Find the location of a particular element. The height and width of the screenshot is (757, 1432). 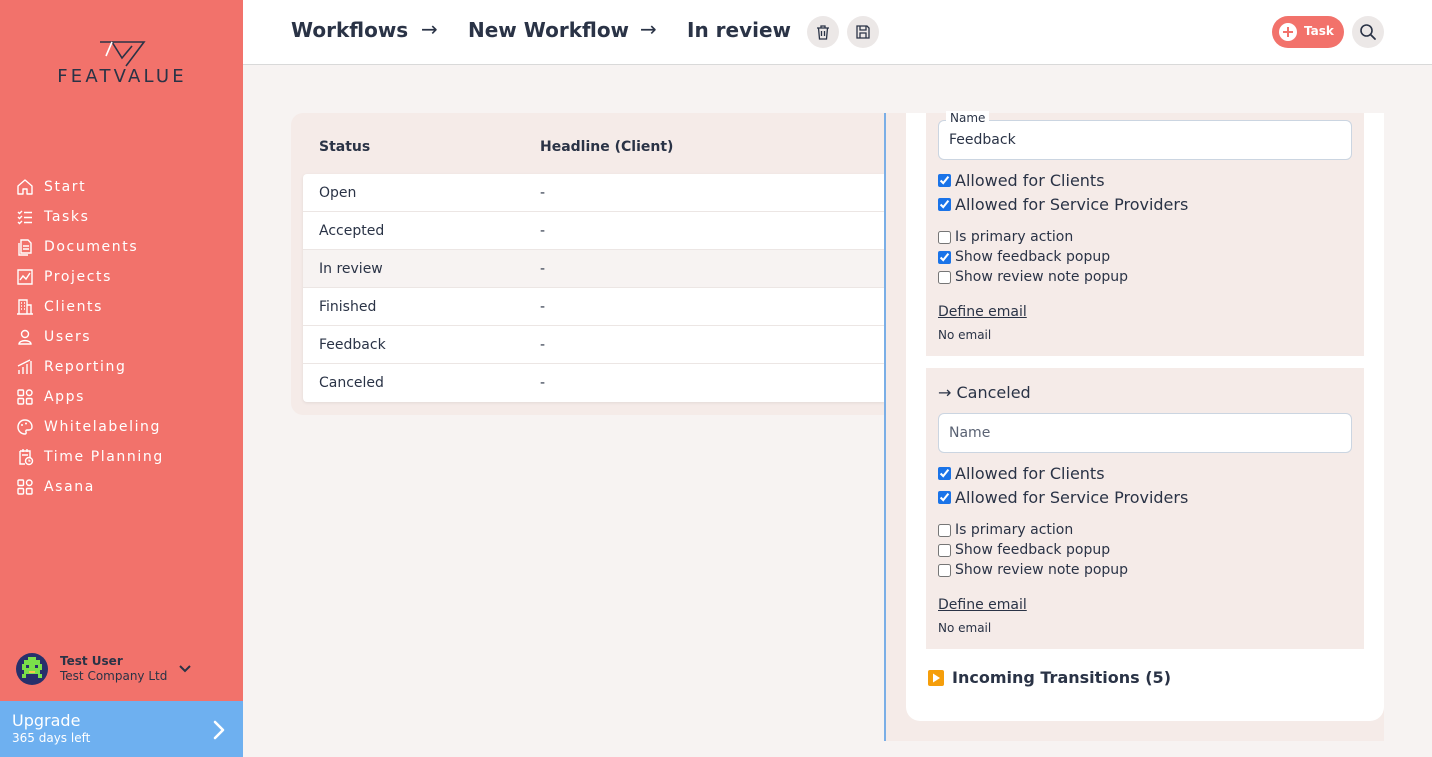

table-row: Open - is located at coordinates (594, 193).